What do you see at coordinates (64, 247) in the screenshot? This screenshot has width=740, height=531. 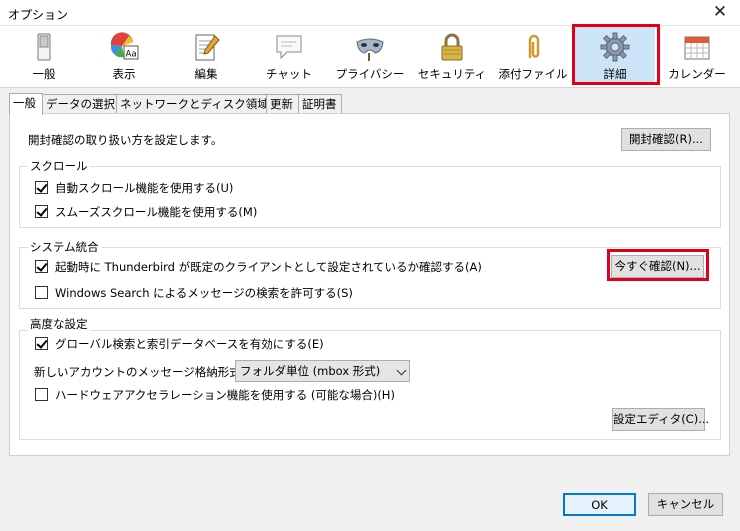 I see `system-integration-title: システム統合` at bounding box center [64, 247].